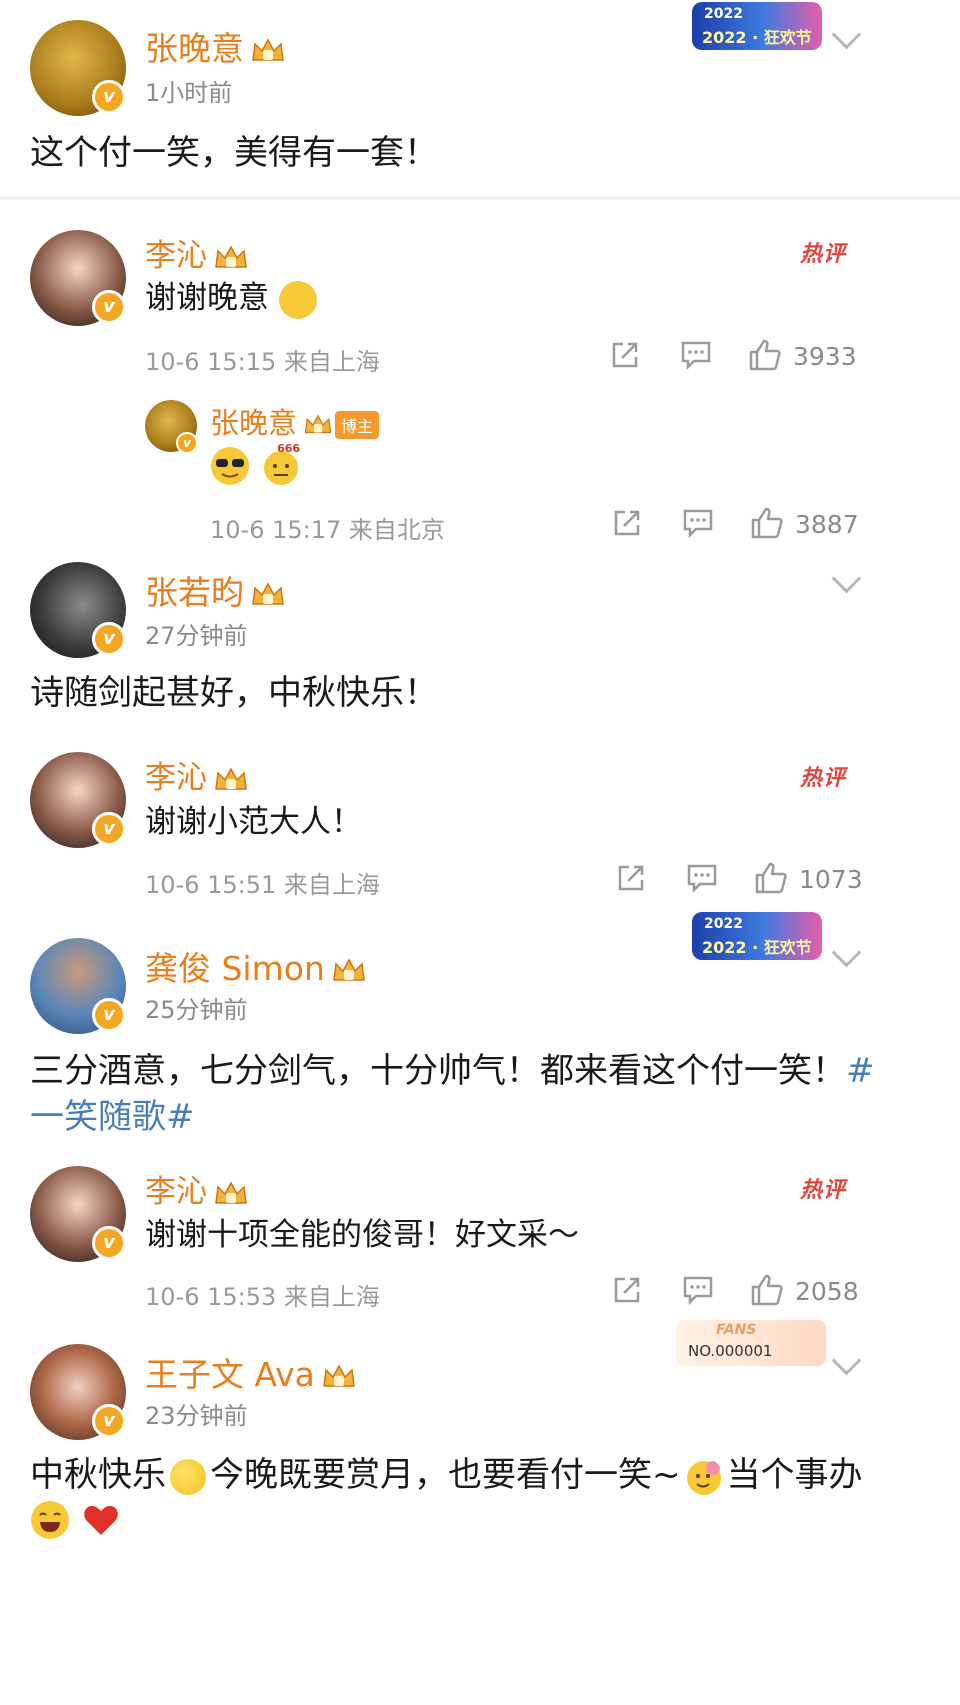 The height and width of the screenshot is (1705, 960). What do you see at coordinates (480, 198) in the screenshot?
I see `divider` at bounding box center [480, 198].